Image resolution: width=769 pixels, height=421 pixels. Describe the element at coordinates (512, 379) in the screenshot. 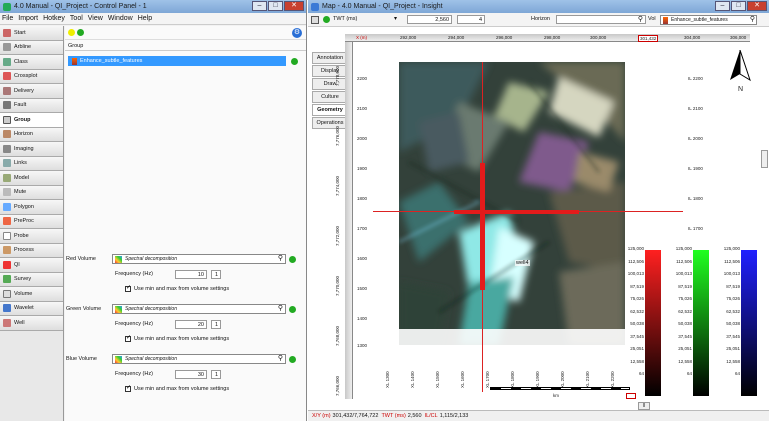

I see `xl-tick: XL 1800` at that location.